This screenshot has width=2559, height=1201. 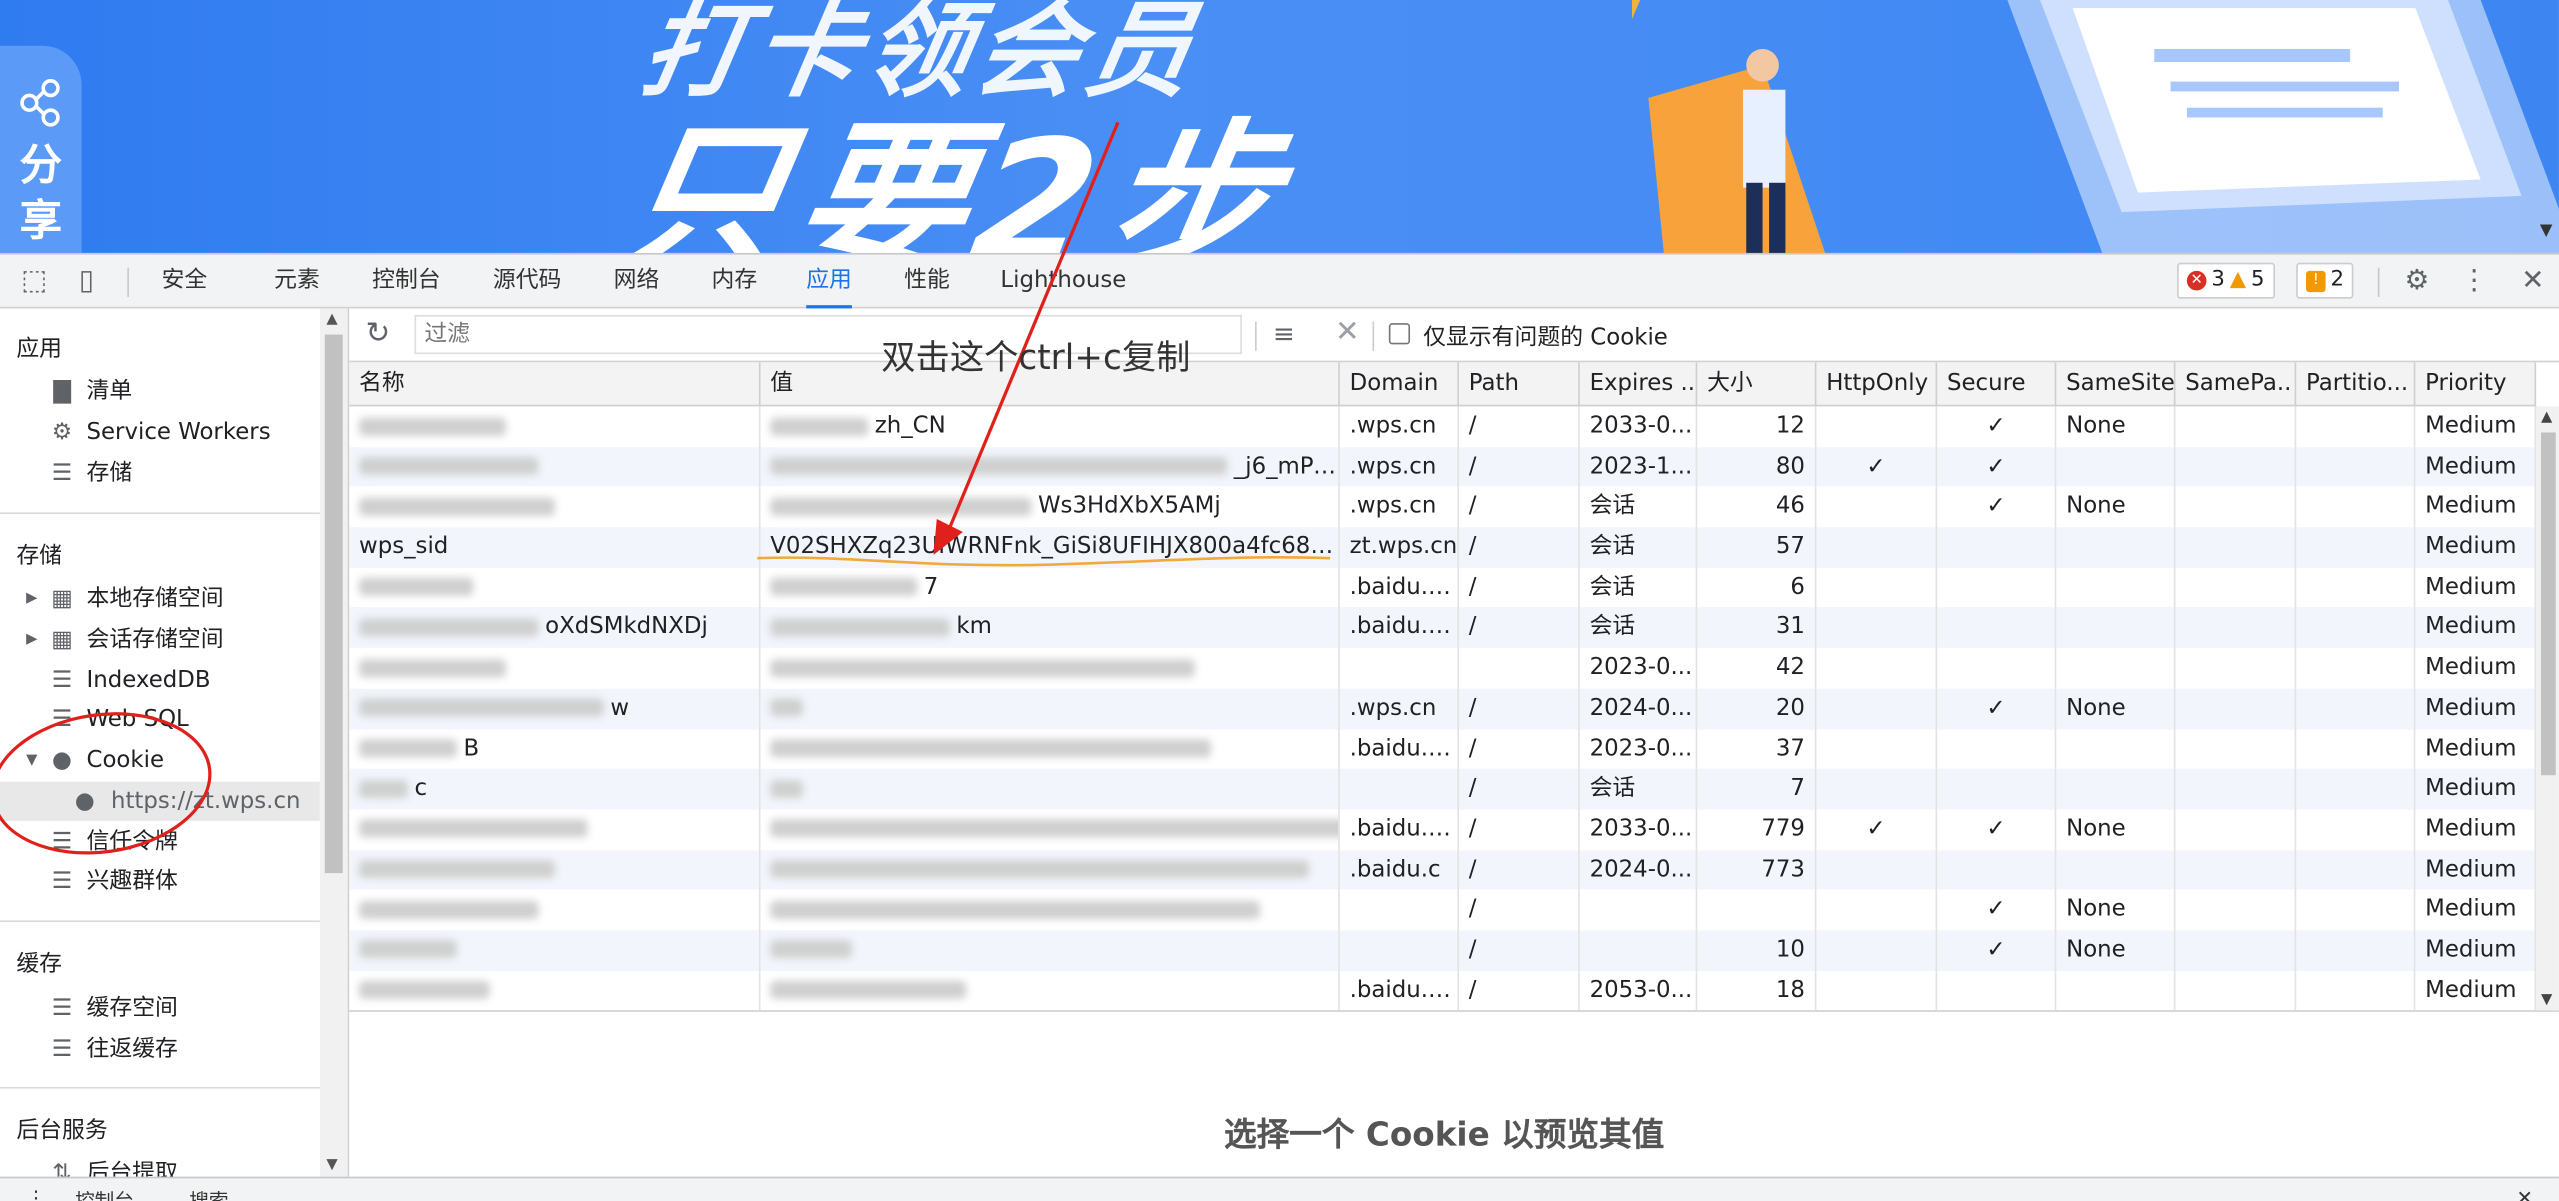 What do you see at coordinates (406, 282) in the screenshot?
I see `tab-console: 控制台` at bounding box center [406, 282].